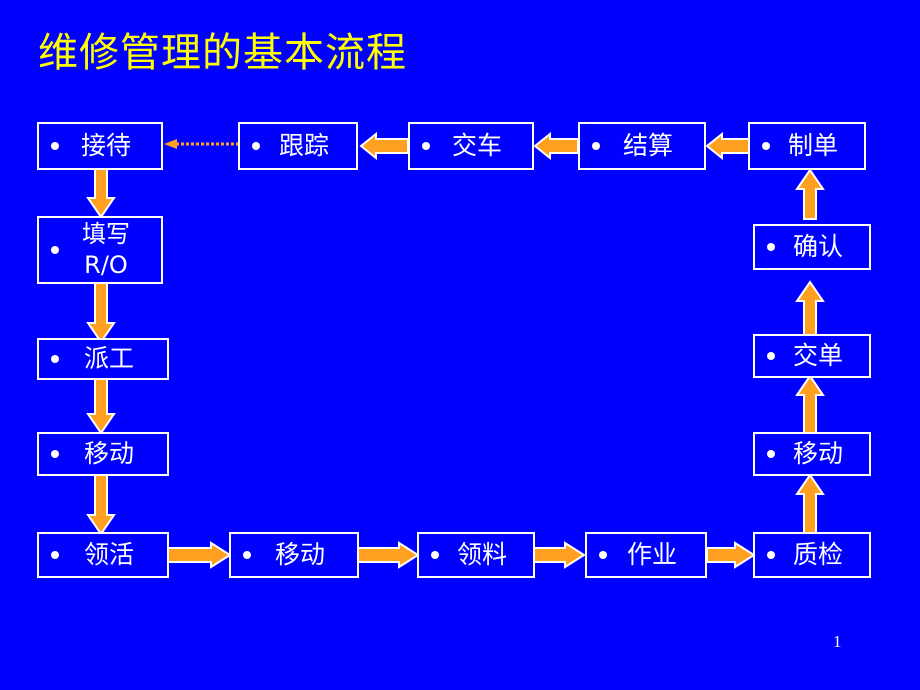 The height and width of the screenshot is (690, 920). What do you see at coordinates (810, 504) in the screenshot?
I see `arrow-zhijian-to-yidong3` at bounding box center [810, 504].